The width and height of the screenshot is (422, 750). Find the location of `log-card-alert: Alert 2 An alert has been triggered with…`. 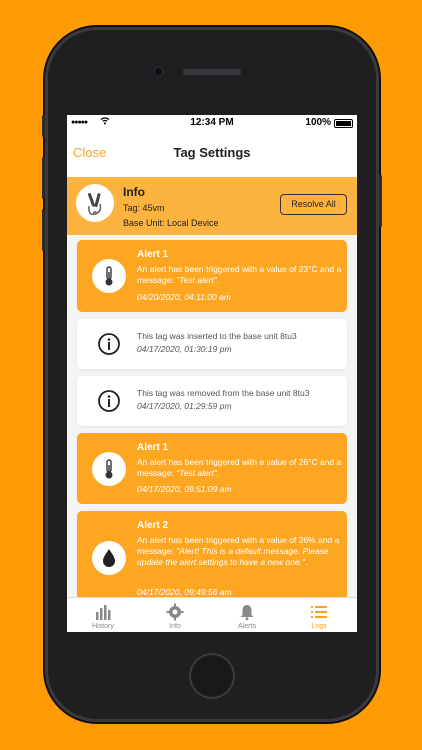

log-card-alert: Alert 2 An alert has been triggered with… is located at coordinates (212, 554).